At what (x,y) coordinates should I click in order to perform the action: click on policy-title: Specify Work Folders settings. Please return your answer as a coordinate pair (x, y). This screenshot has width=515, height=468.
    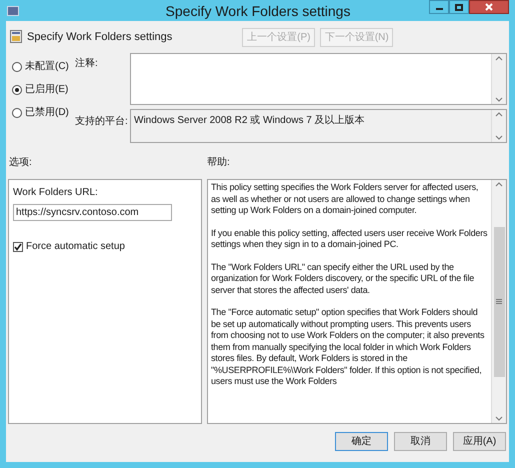
    Looking at the image, I should click on (99, 37).